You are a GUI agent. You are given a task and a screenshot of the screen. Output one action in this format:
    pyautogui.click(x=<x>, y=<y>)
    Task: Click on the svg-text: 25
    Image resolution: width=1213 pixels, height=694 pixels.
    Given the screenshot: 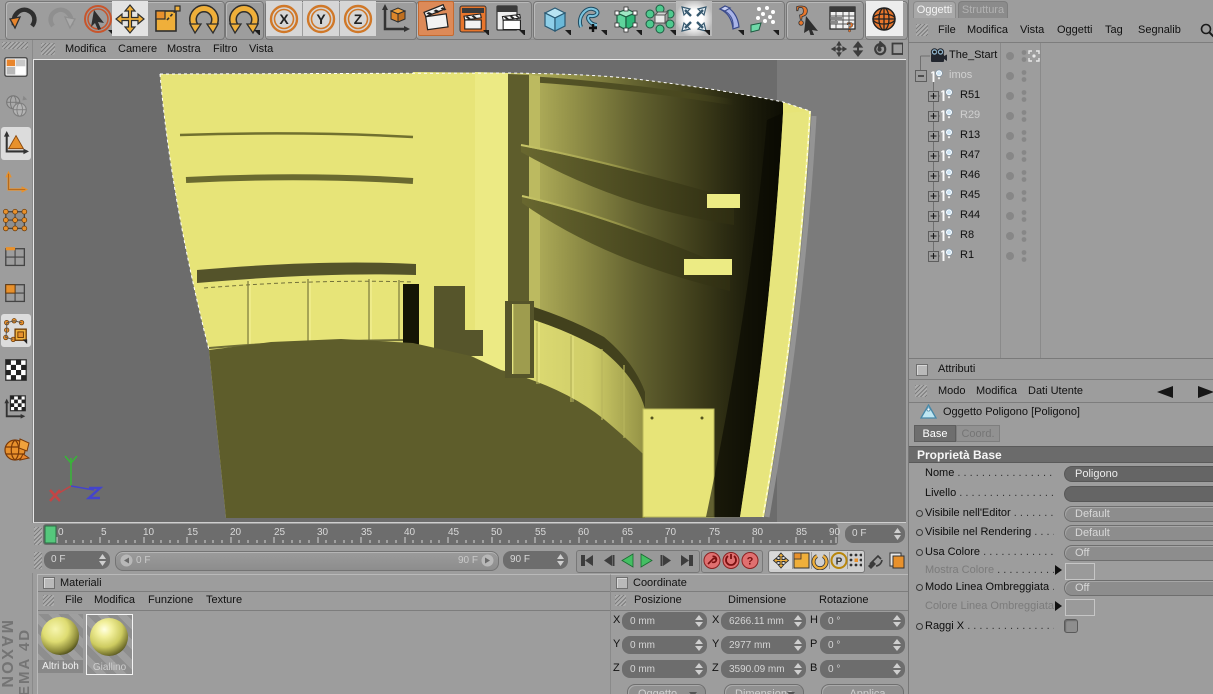 What is the action you would take?
    pyautogui.click(x=280, y=532)
    